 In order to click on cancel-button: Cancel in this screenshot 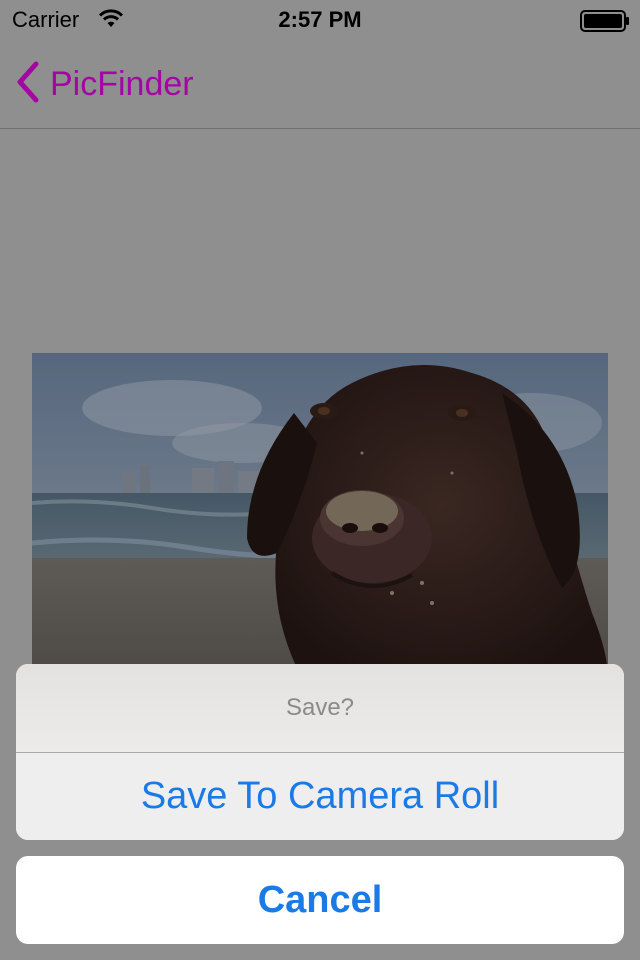, I will do `click(320, 900)`.